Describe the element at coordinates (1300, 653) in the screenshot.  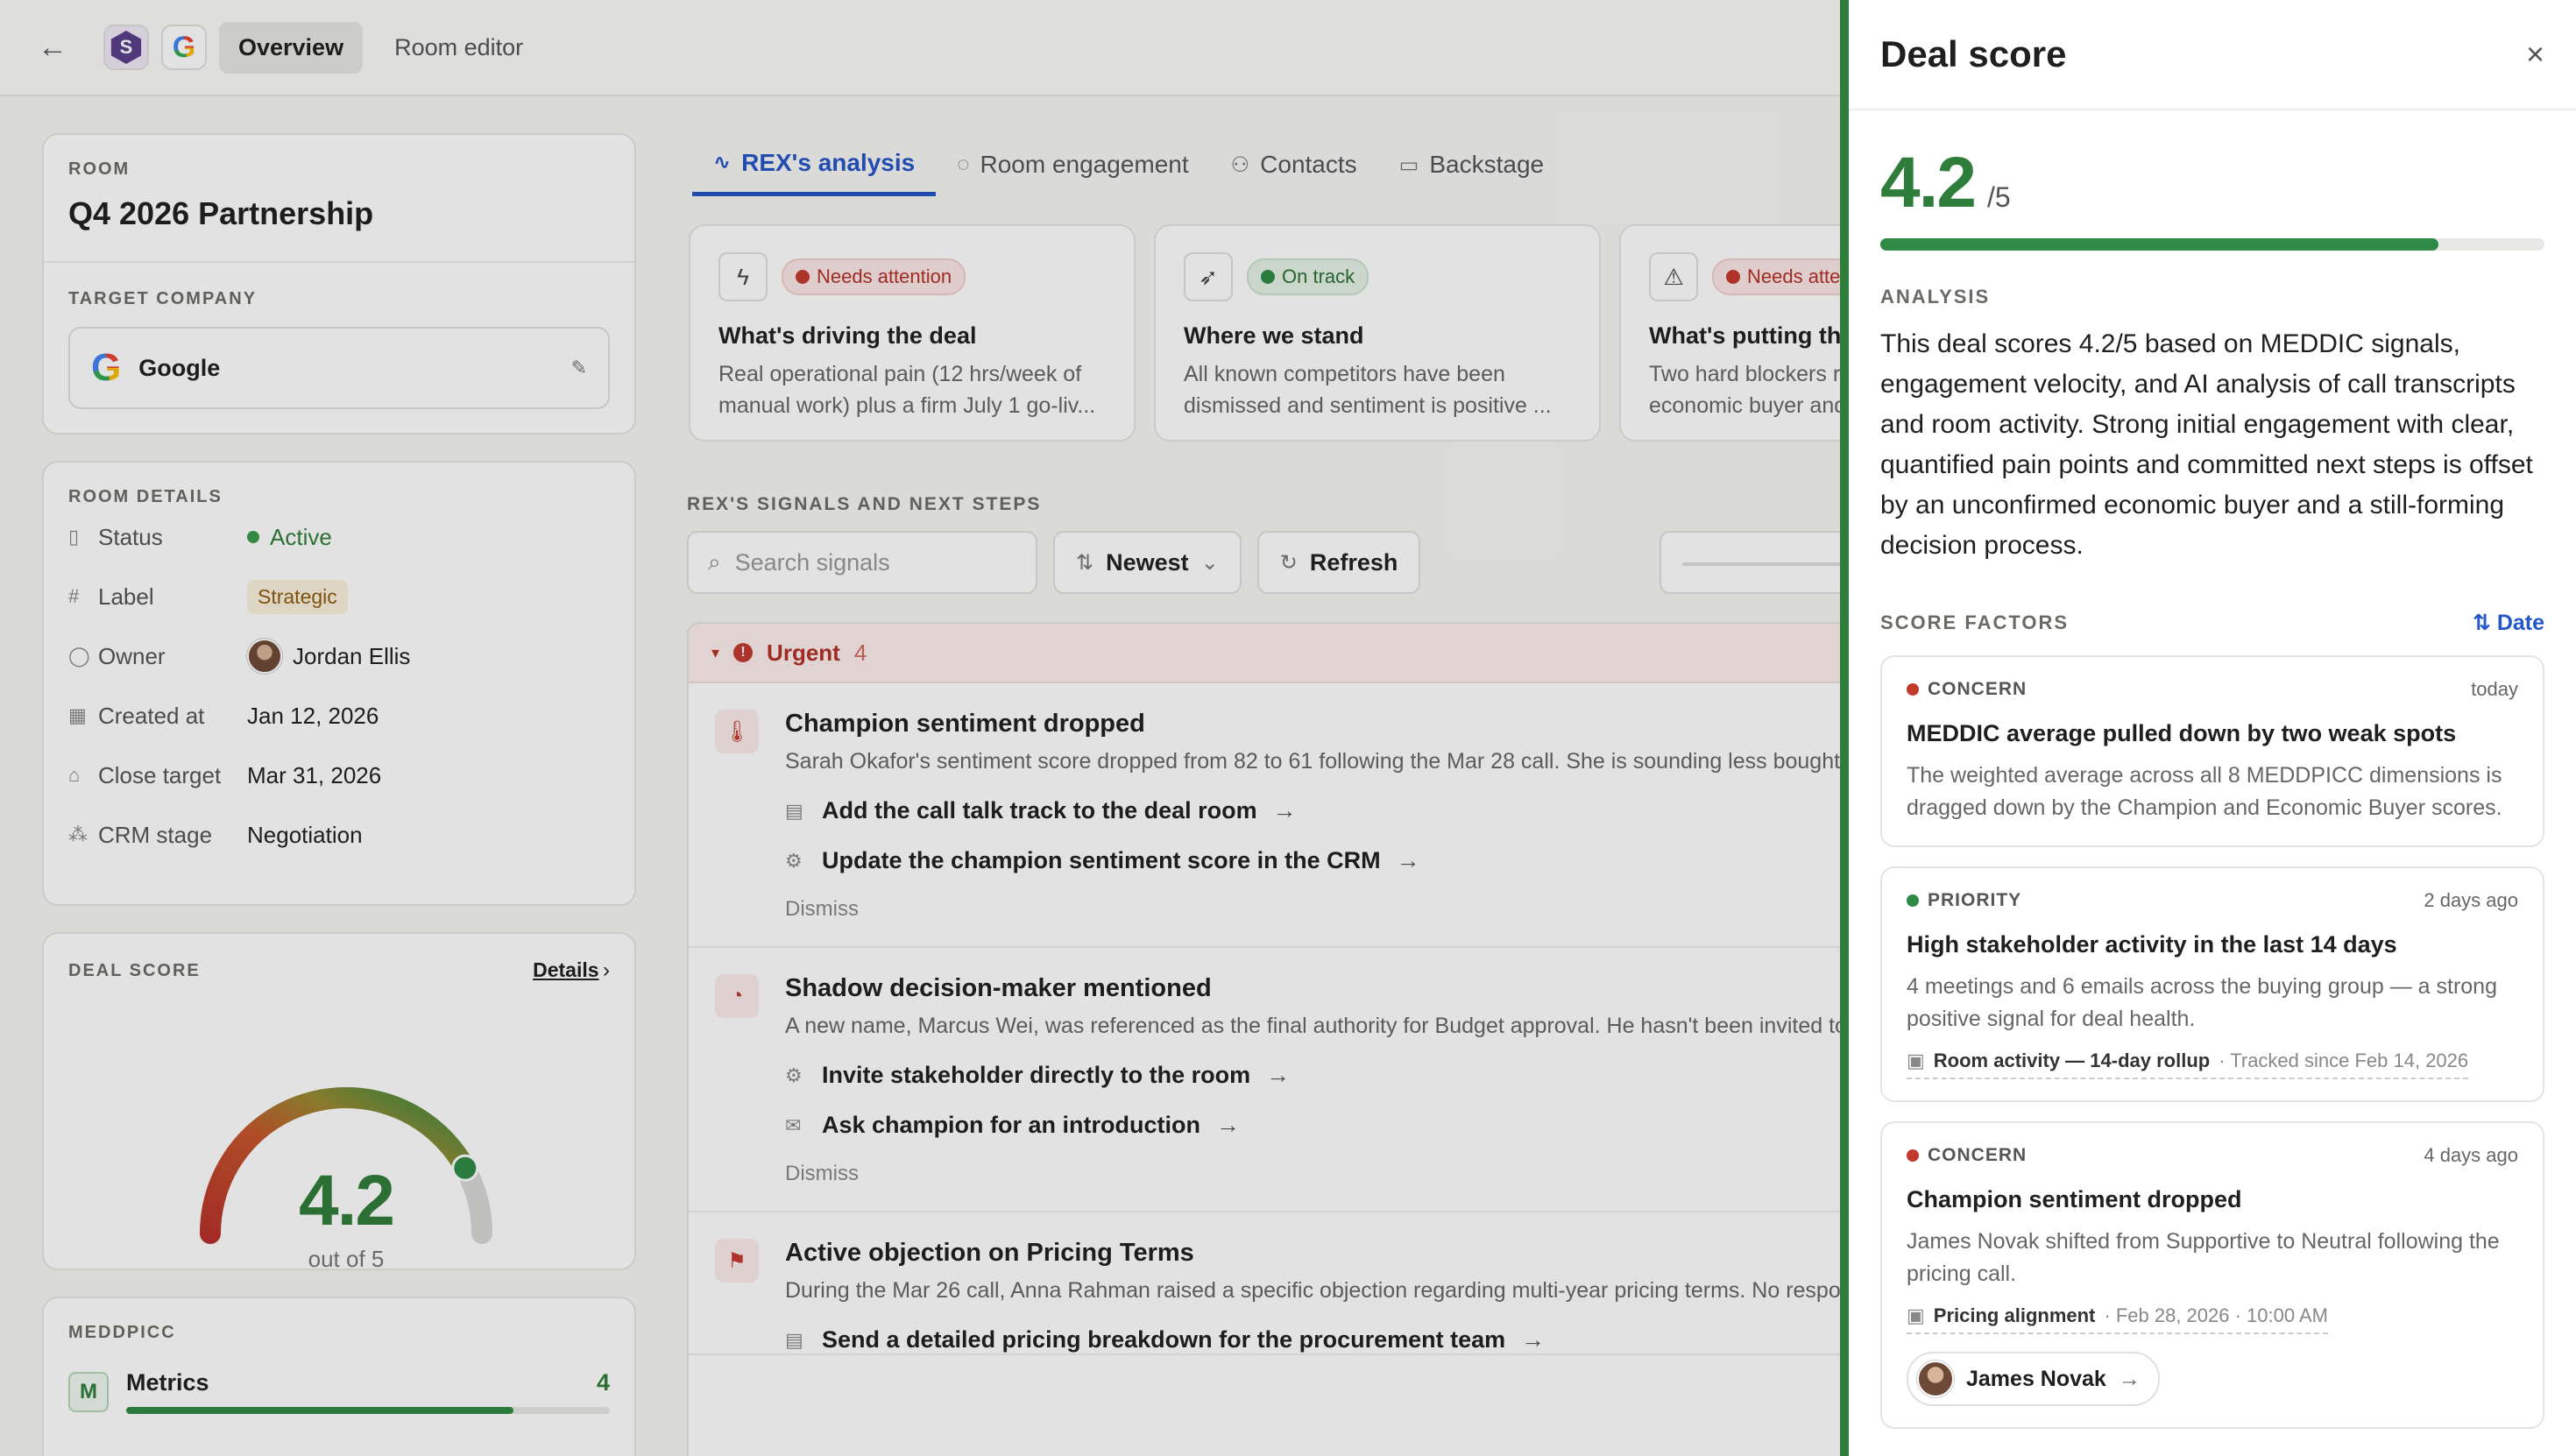
I see `urgent-group-header: ▾ ! Urgent 4` at that location.